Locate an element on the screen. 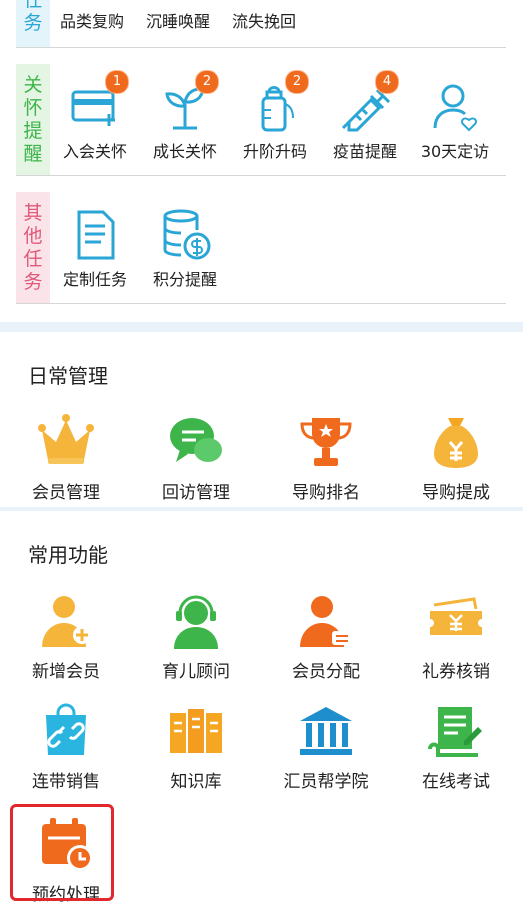 This screenshot has height=909, width=523. fn-parenting-advisor: 育儿顾问 is located at coordinates (196, 636).